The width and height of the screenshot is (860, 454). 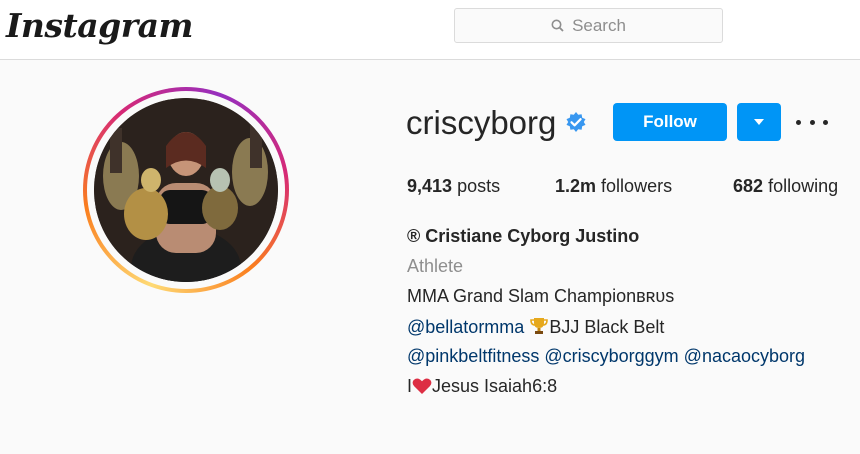 I want to click on profile-username: criscyborg, so click(x=481, y=122).